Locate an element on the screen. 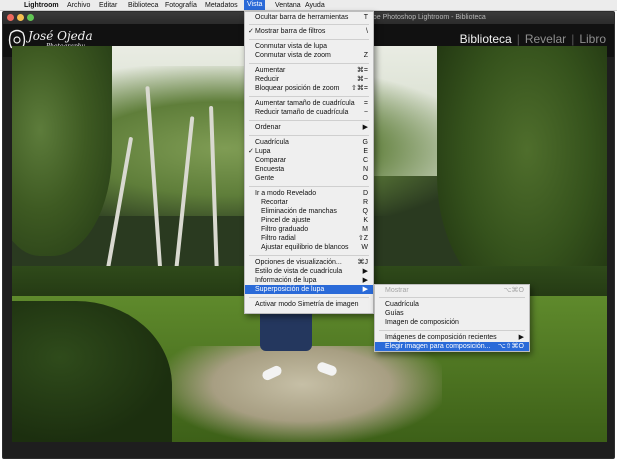 This screenshot has height=461, width=617. menu-item: Reducir tamaño de cuadrícula − is located at coordinates (309, 112).